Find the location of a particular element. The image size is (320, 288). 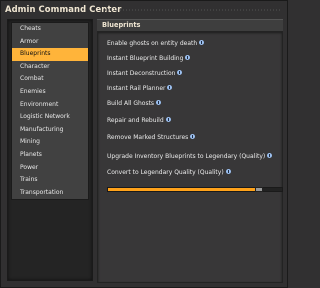

sidebar-item-logistic-network: Logistic Network is located at coordinates (50, 117).